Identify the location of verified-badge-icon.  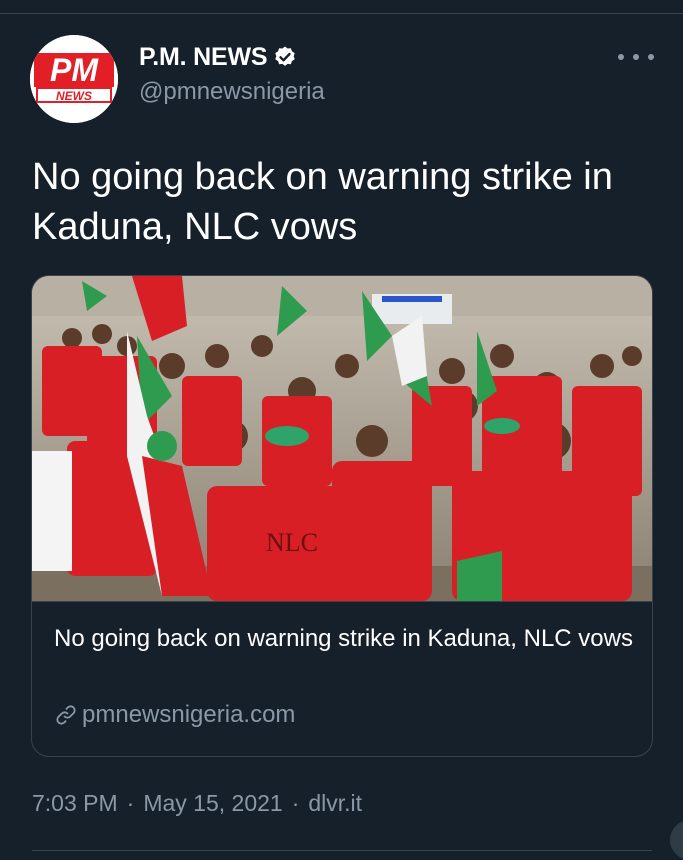
(285, 56).